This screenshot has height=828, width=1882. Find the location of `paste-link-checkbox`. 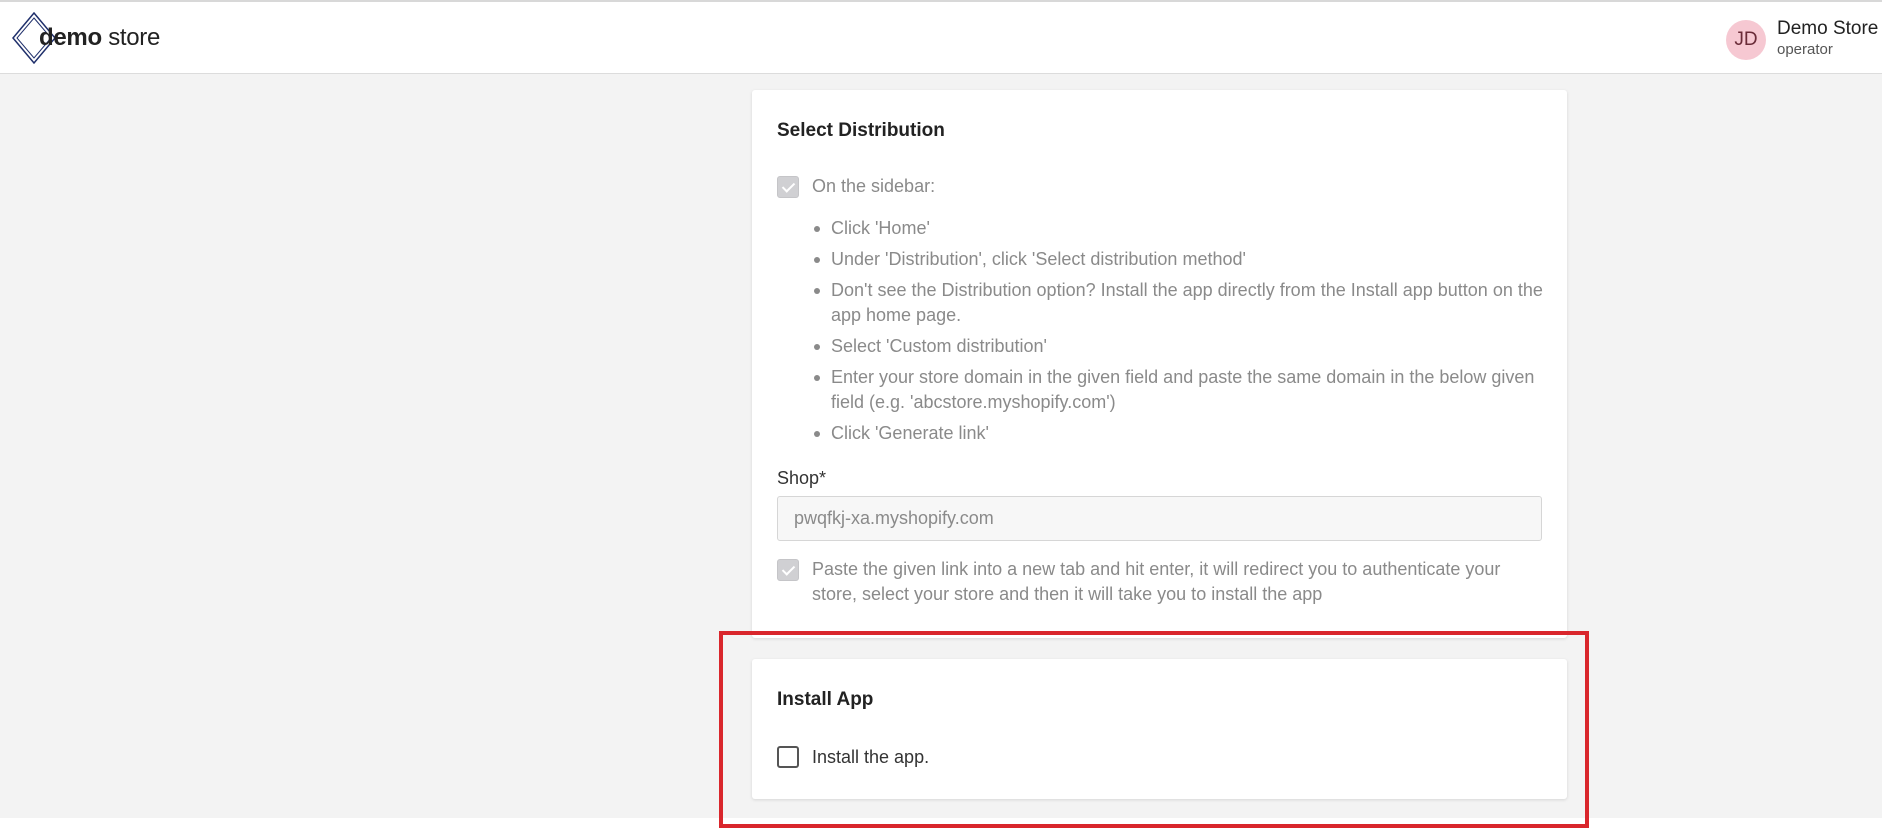

paste-link-checkbox is located at coordinates (788, 570).